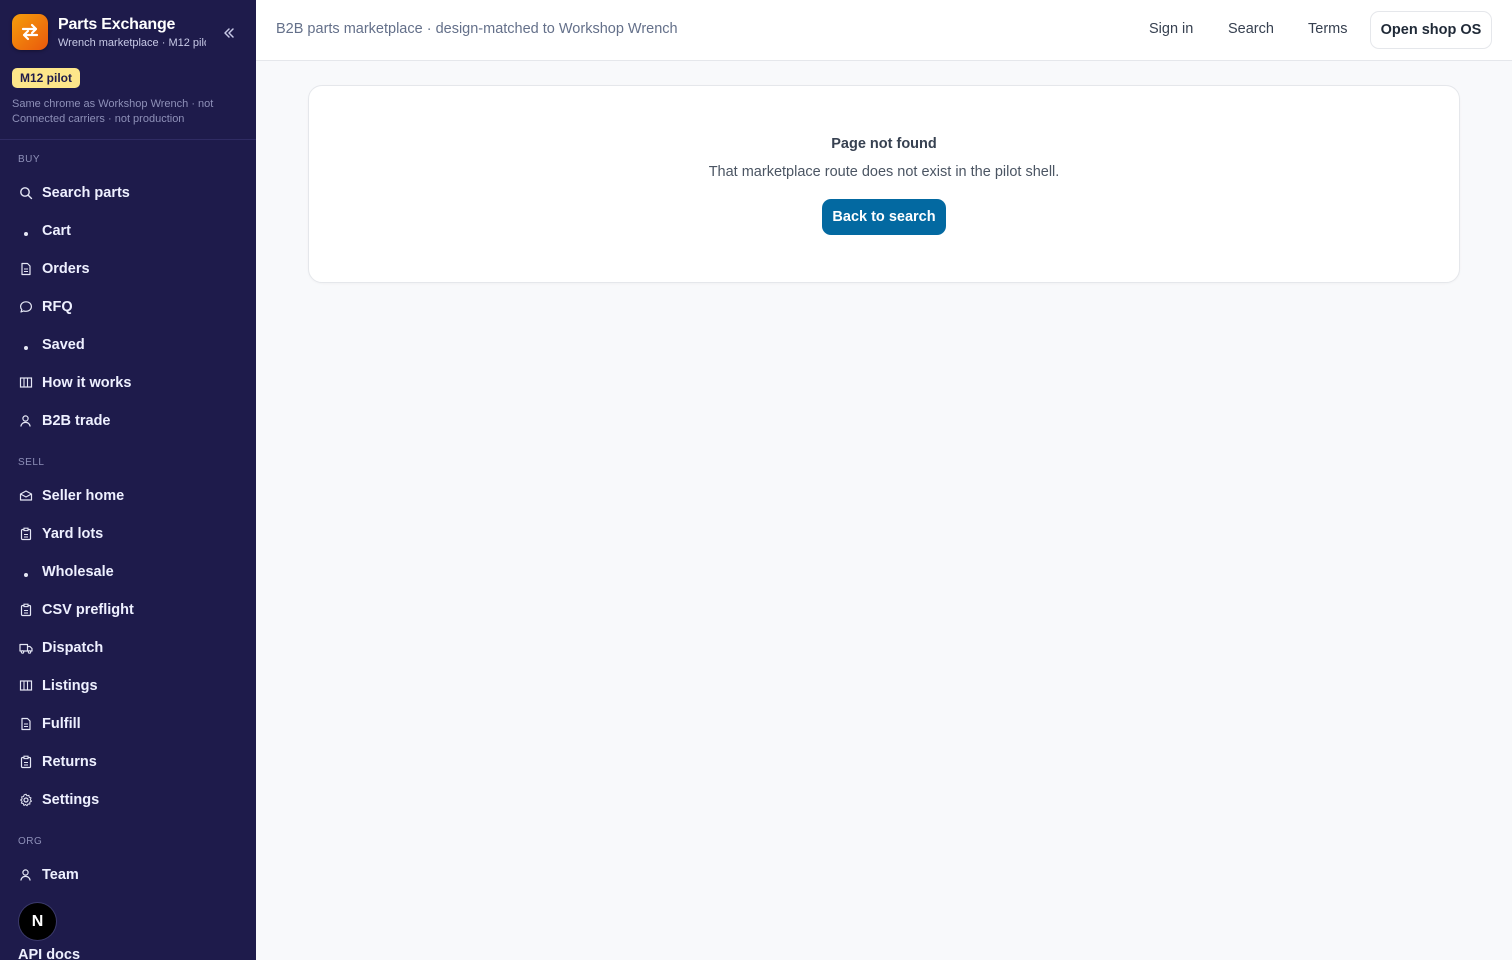 Image resolution: width=1512 pixels, height=960 pixels. What do you see at coordinates (131, 762) in the screenshot?
I see `sidebar-item-returns: Returns` at bounding box center [131, 762].